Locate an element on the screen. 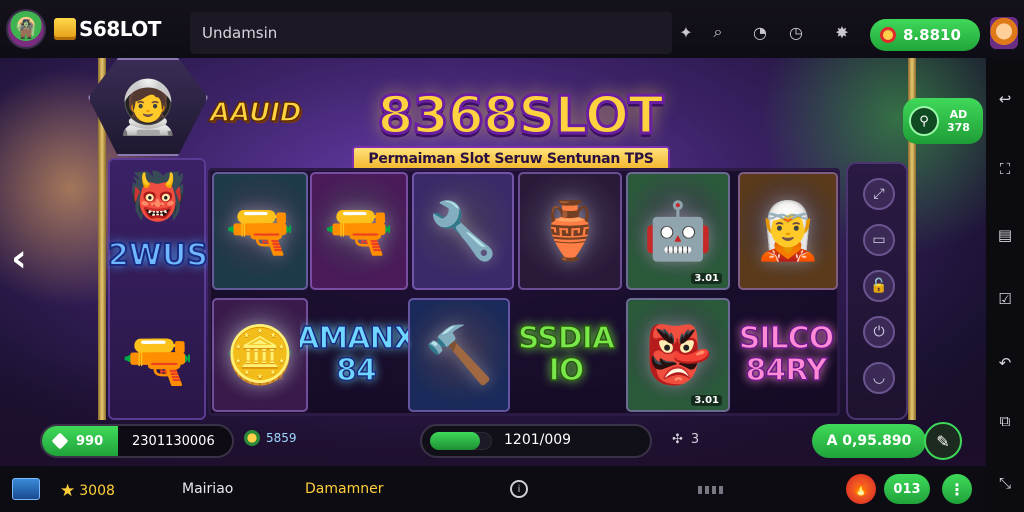 This screenshot has height=512, width=1024. win-button: A 0,95.890 is located at coordinates (869, 441).